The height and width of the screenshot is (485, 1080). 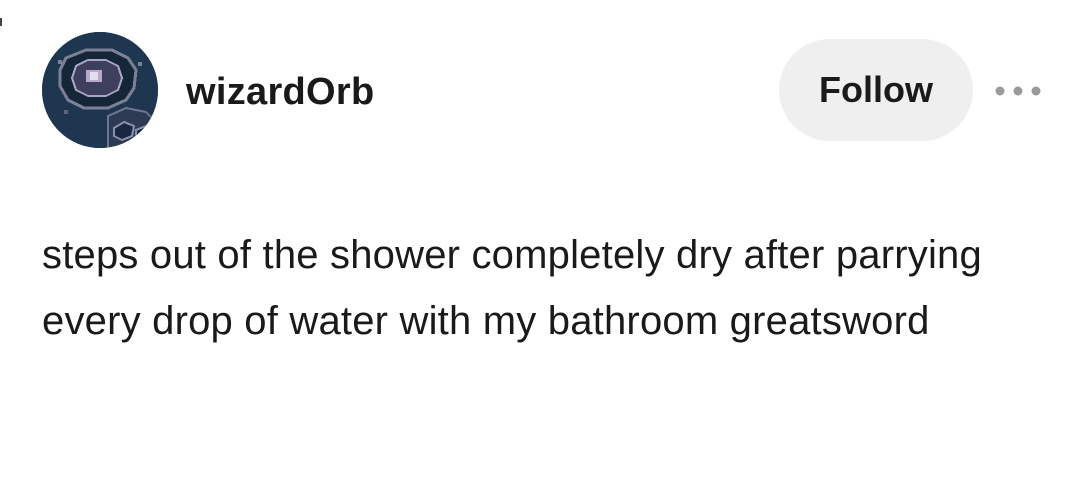 I want to click on author-avatar, so click(x=100, y=90).